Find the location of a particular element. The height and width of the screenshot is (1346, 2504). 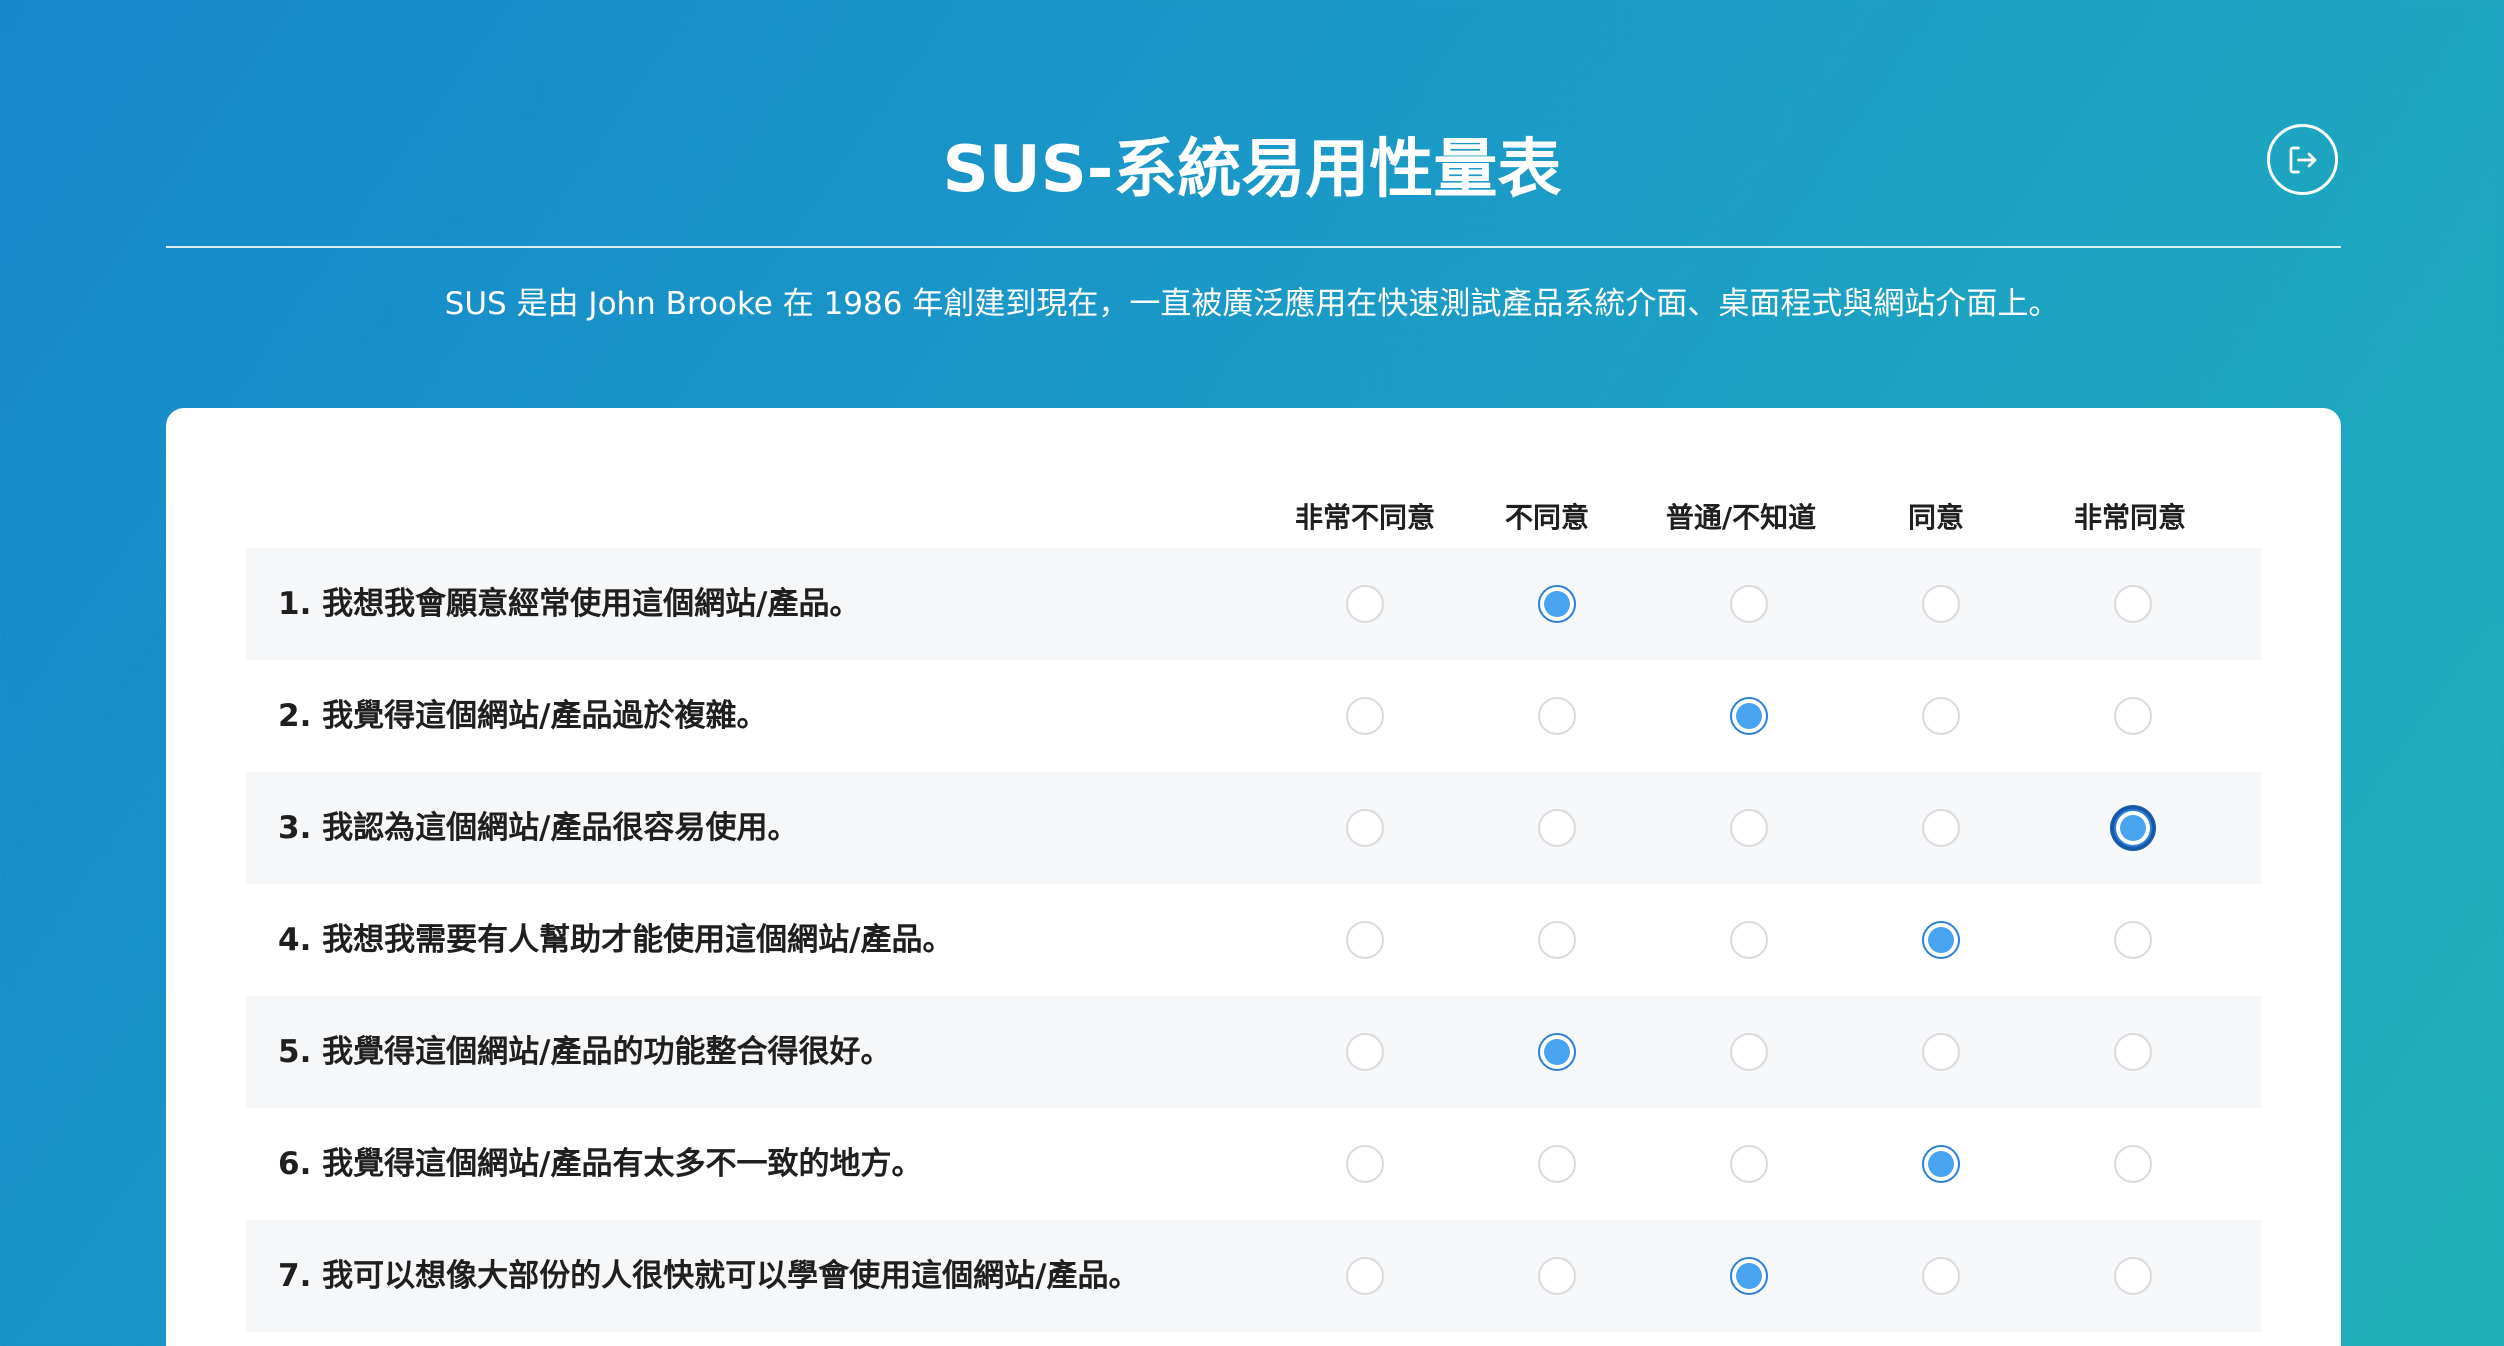

scale-header-disagree: 不同意 is located at coordinates (1546, 517).